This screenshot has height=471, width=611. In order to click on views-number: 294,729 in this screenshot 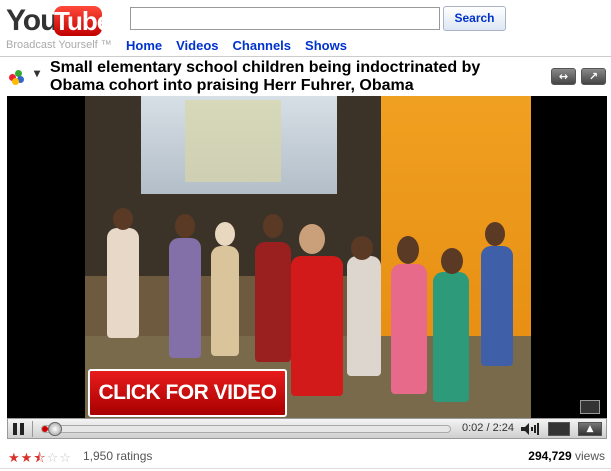, I will do `click(550, 456)`.